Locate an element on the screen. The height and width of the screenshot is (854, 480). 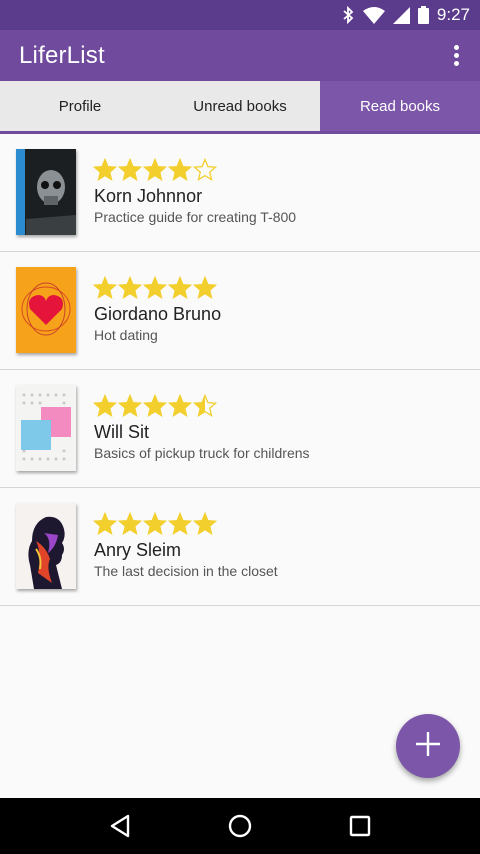
tab-unread-books: Unread books is located at coordinates (240, 106).